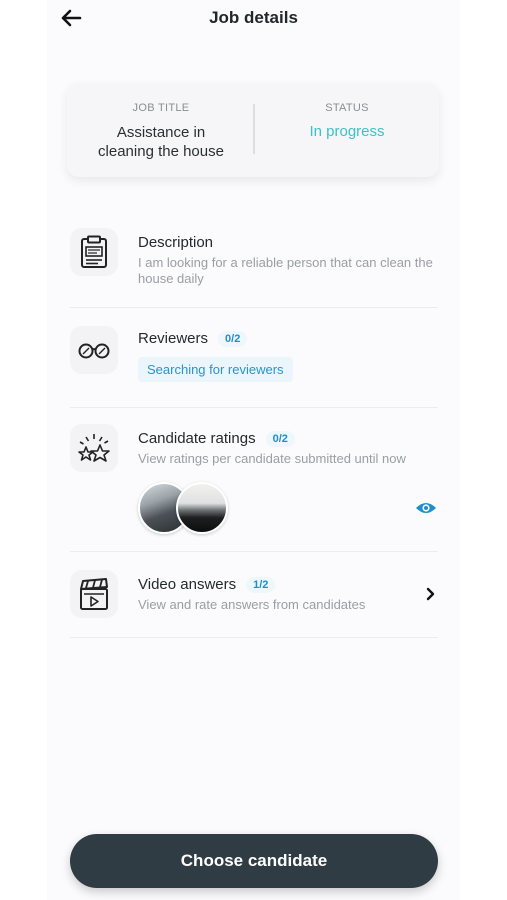 The image size is (507, 900). Describe the element at coordinates (288, 584) in the screenshot. I see `video-answers-title: Video answers 1/2` at that location.